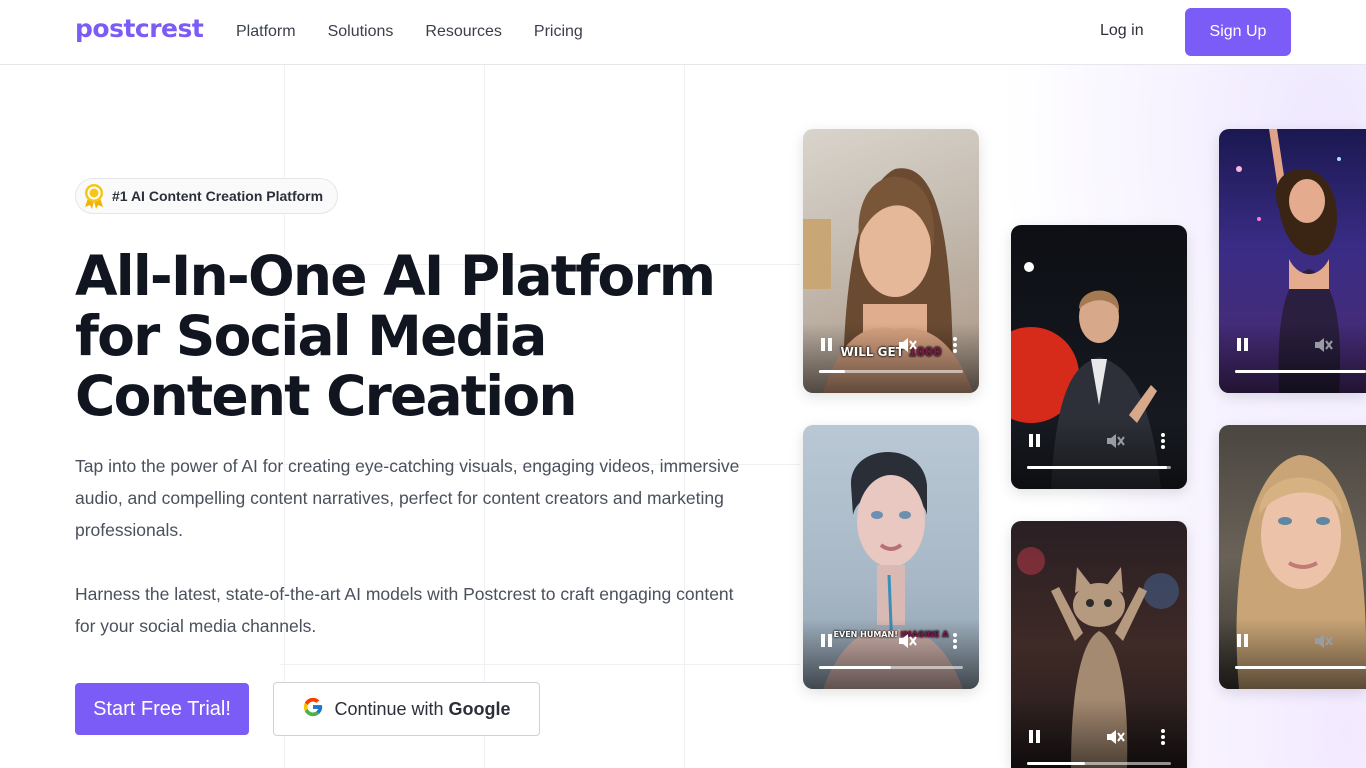  I want to click on google-logo-icon, so click(313, 709).